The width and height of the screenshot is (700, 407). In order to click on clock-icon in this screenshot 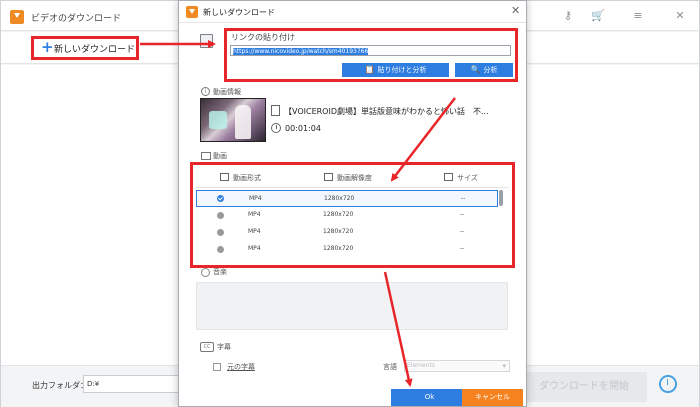, I will do `click(276, 128)`.